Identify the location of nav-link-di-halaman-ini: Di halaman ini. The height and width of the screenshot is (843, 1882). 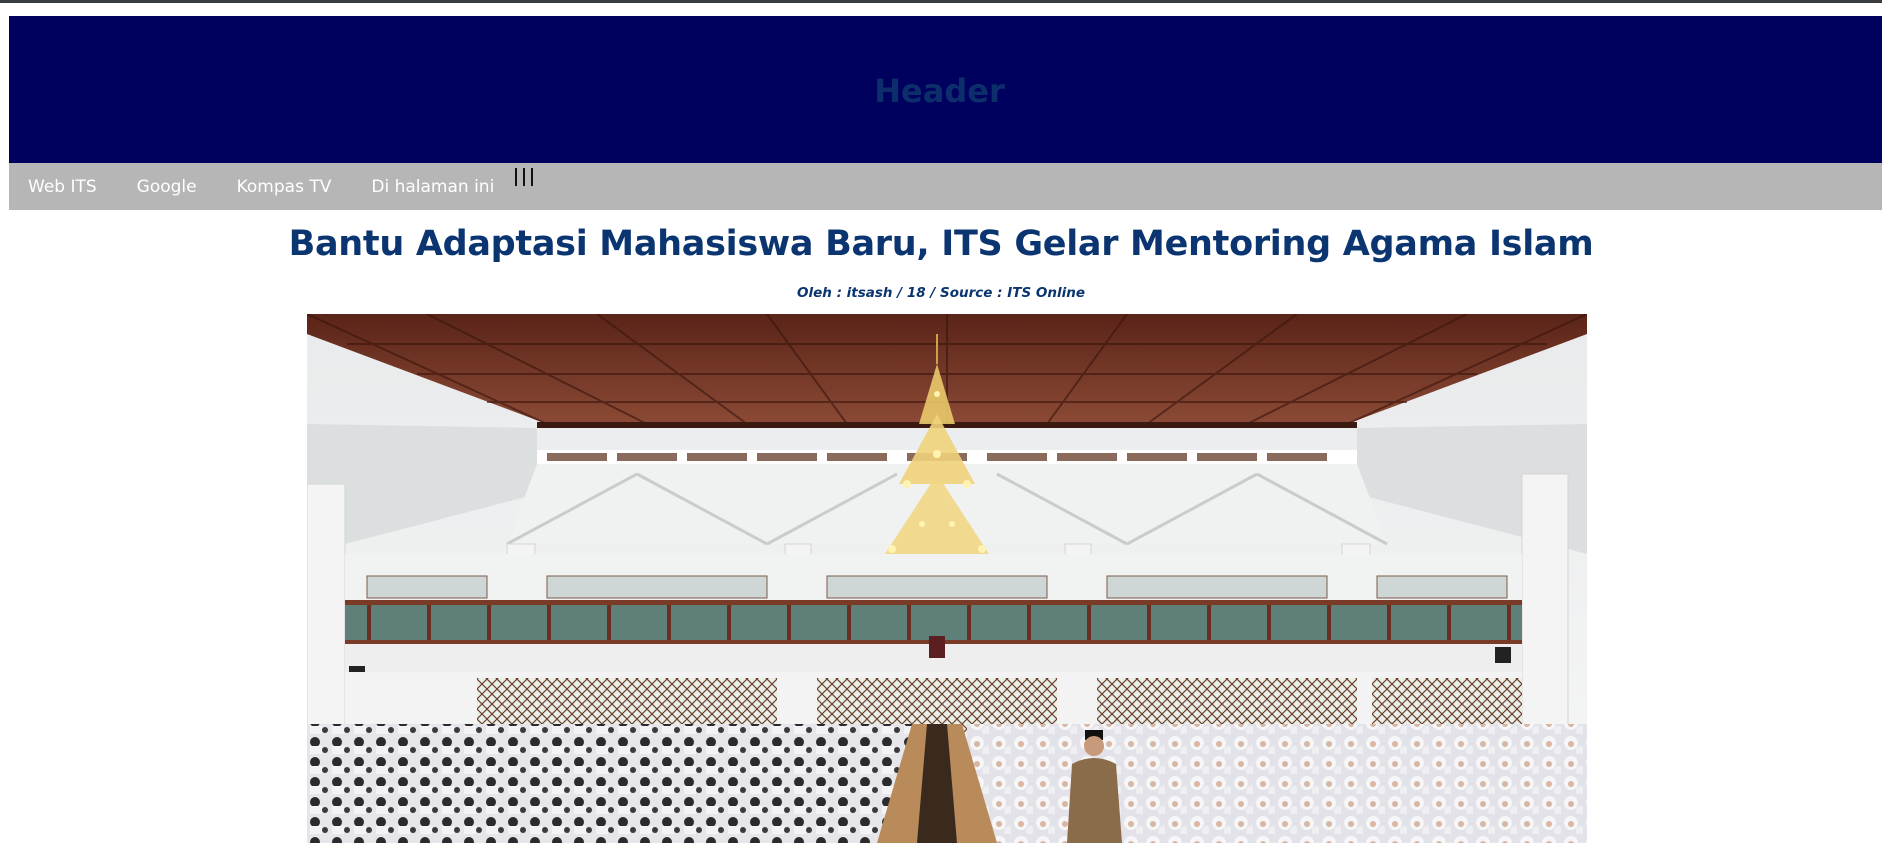
(432, 187).